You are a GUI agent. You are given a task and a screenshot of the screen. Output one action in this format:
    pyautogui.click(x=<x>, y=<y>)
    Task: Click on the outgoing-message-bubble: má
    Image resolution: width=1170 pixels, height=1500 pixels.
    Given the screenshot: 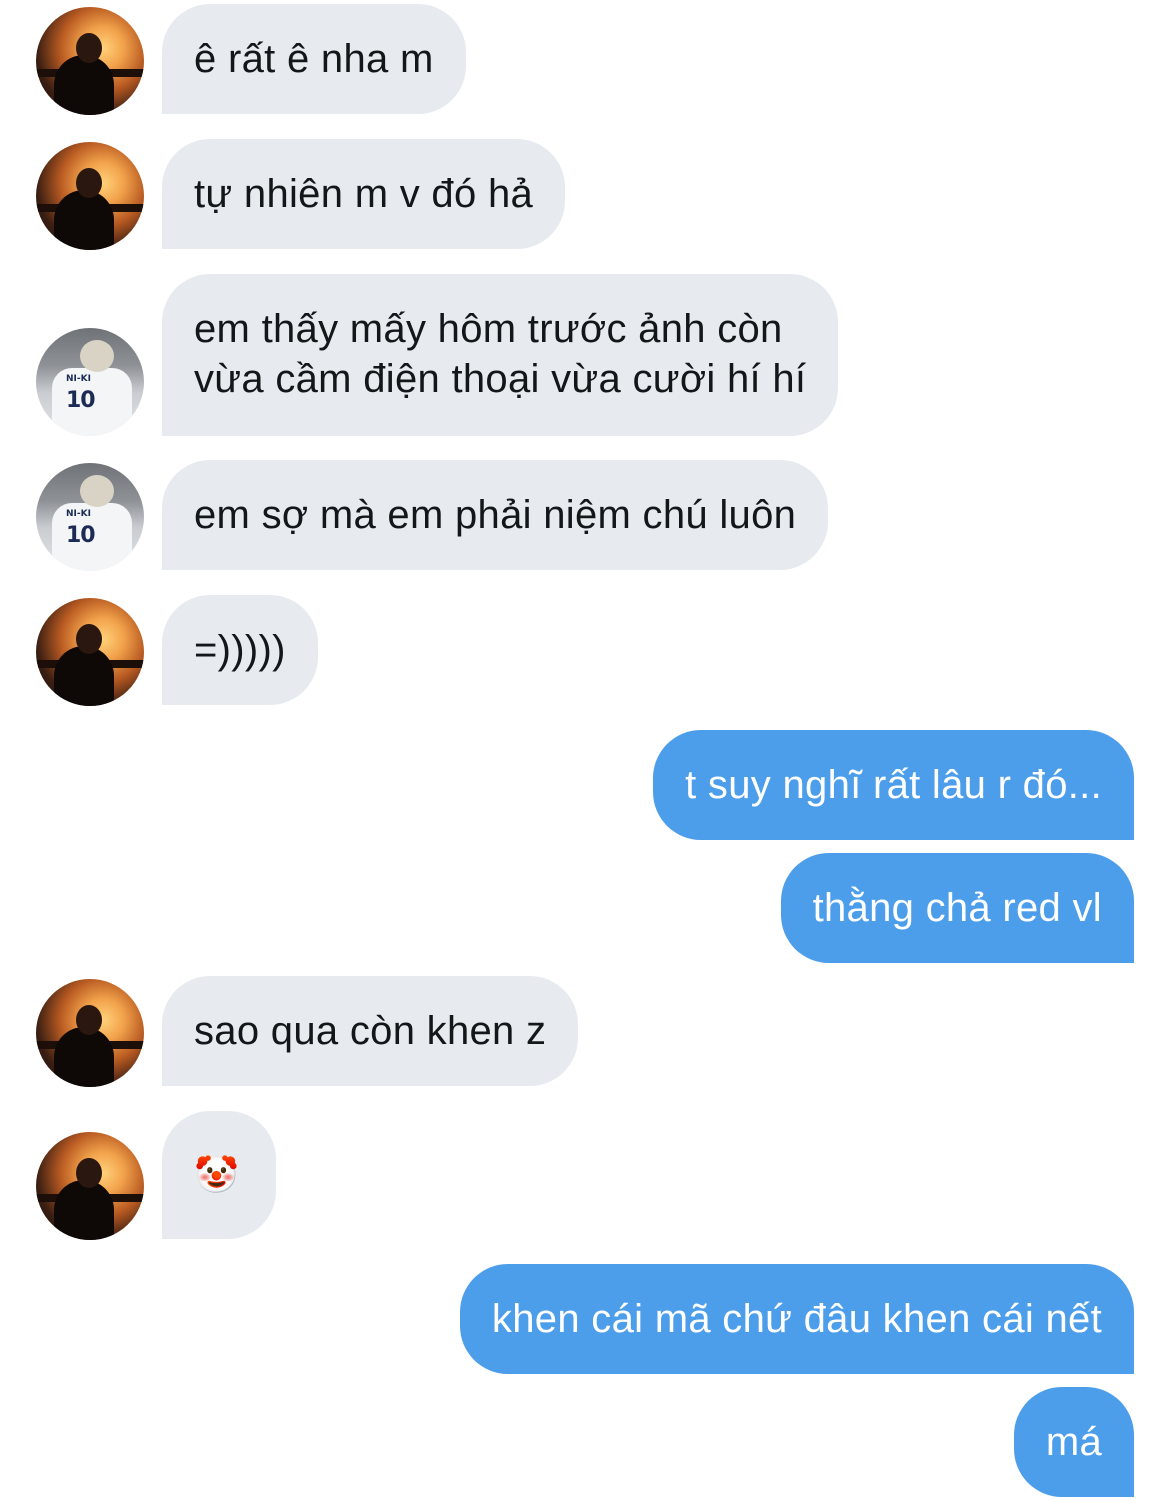 What is the action you would take?
    pyautogui.click(x=1073, y=1442)
    